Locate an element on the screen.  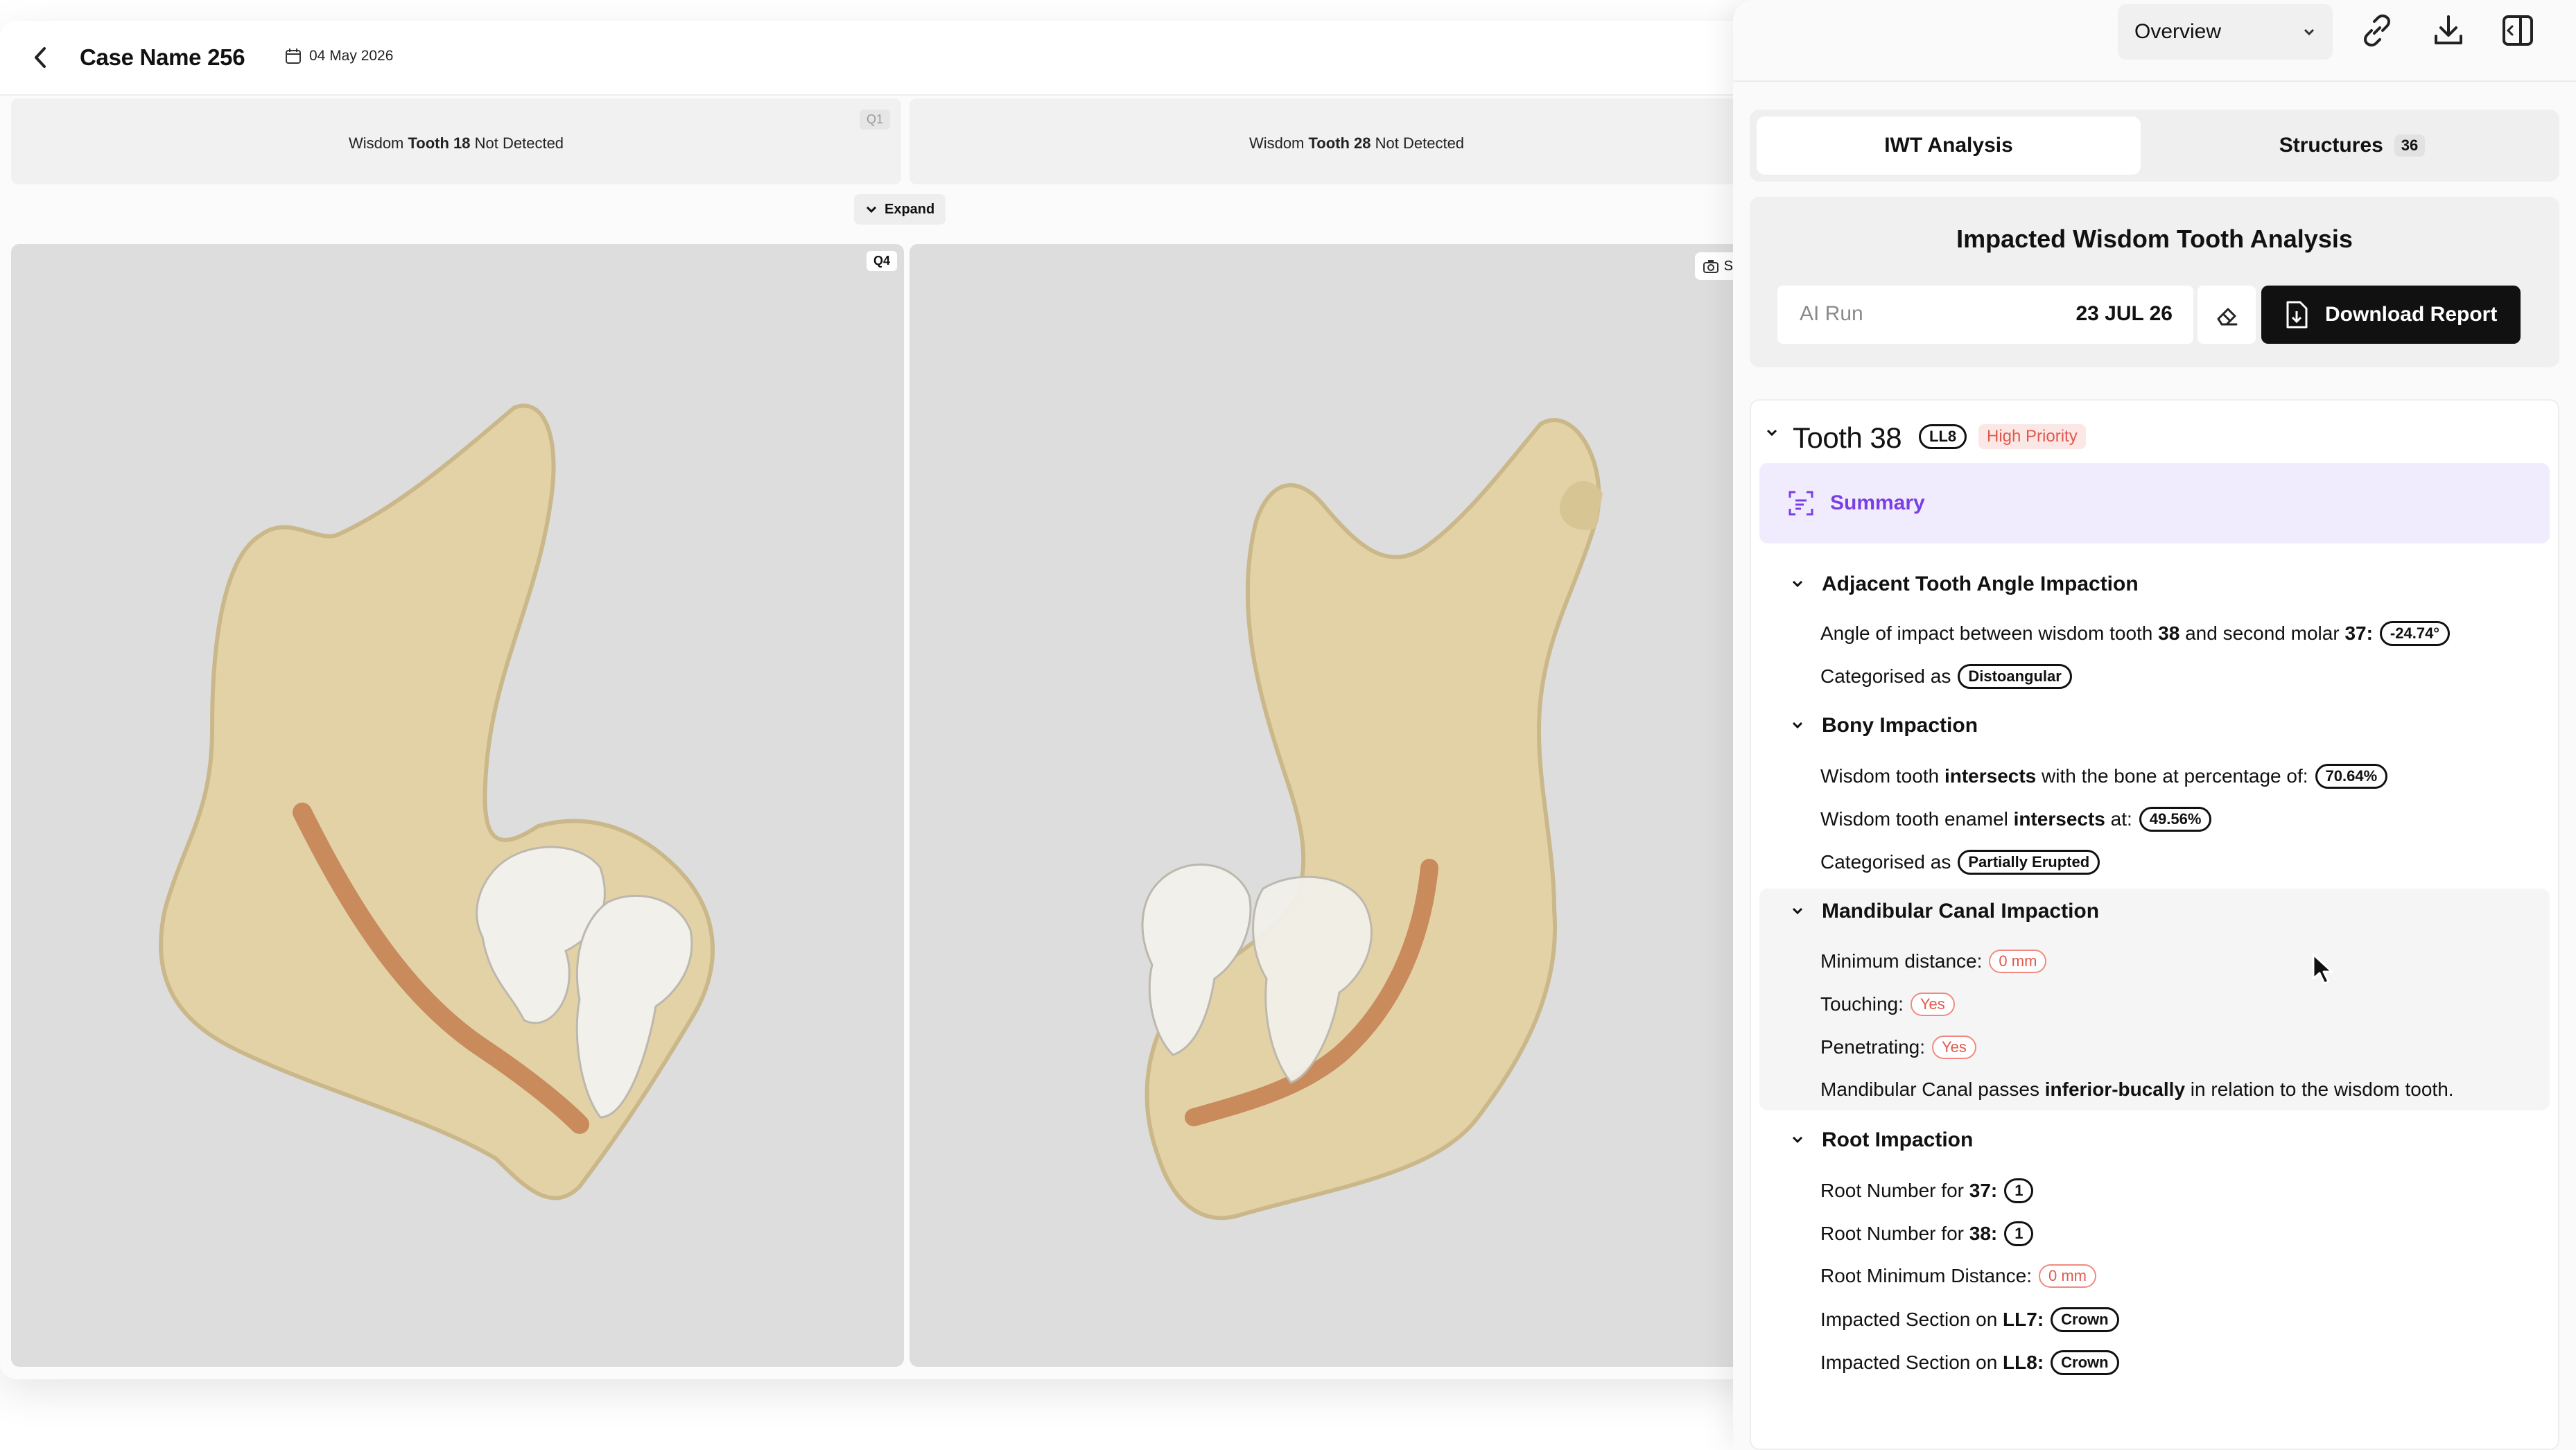
canal-min-distance-badge: 0 mm is located at coordinates (2018, 961).